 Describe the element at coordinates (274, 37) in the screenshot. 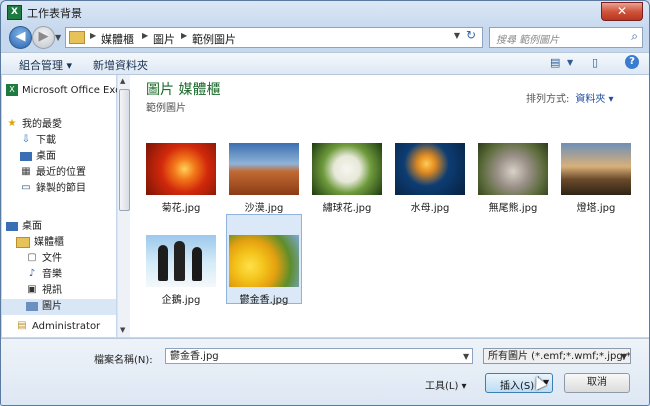

I see `address-bar: ▶ 媒體櫃 ▶ 圖片 ▶ 範例圖片 ▼` at that location.